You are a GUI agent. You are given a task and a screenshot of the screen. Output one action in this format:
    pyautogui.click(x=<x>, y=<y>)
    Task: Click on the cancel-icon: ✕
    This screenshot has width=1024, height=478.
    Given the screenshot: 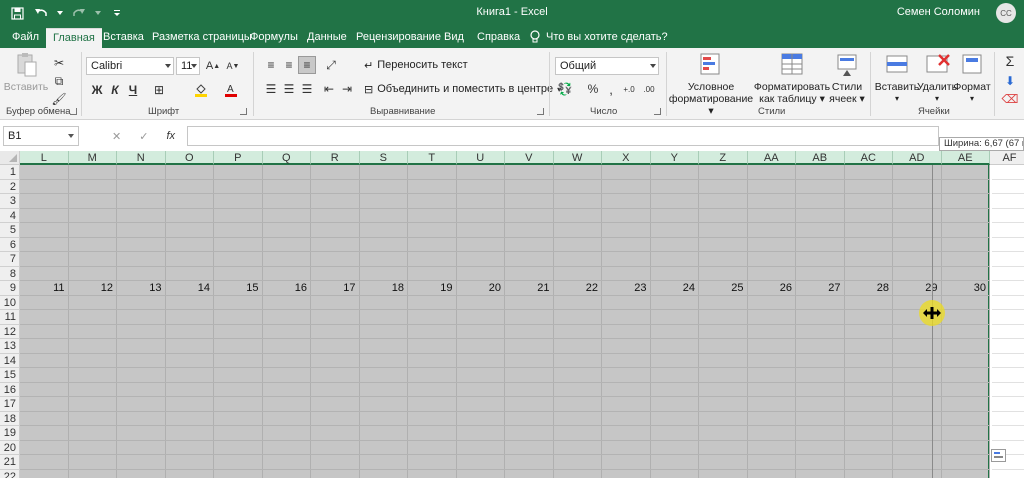 What is the action you would take?
    pyautogui.click(x=116, y=136)
    